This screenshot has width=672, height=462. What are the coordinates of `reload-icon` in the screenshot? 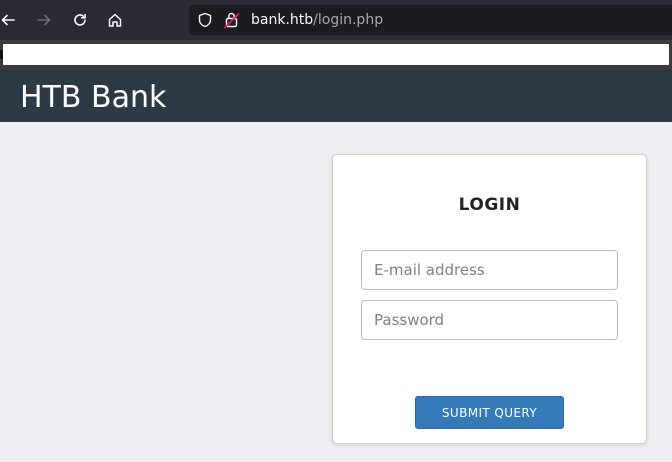 It's located at (80, 20).